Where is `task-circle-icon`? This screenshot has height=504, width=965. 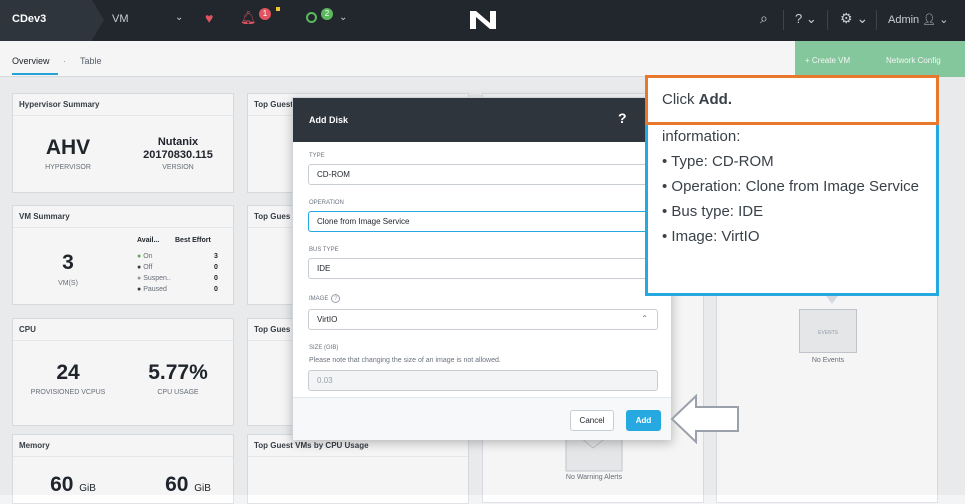
task-circle-icon is located at coordinates (311, 17).